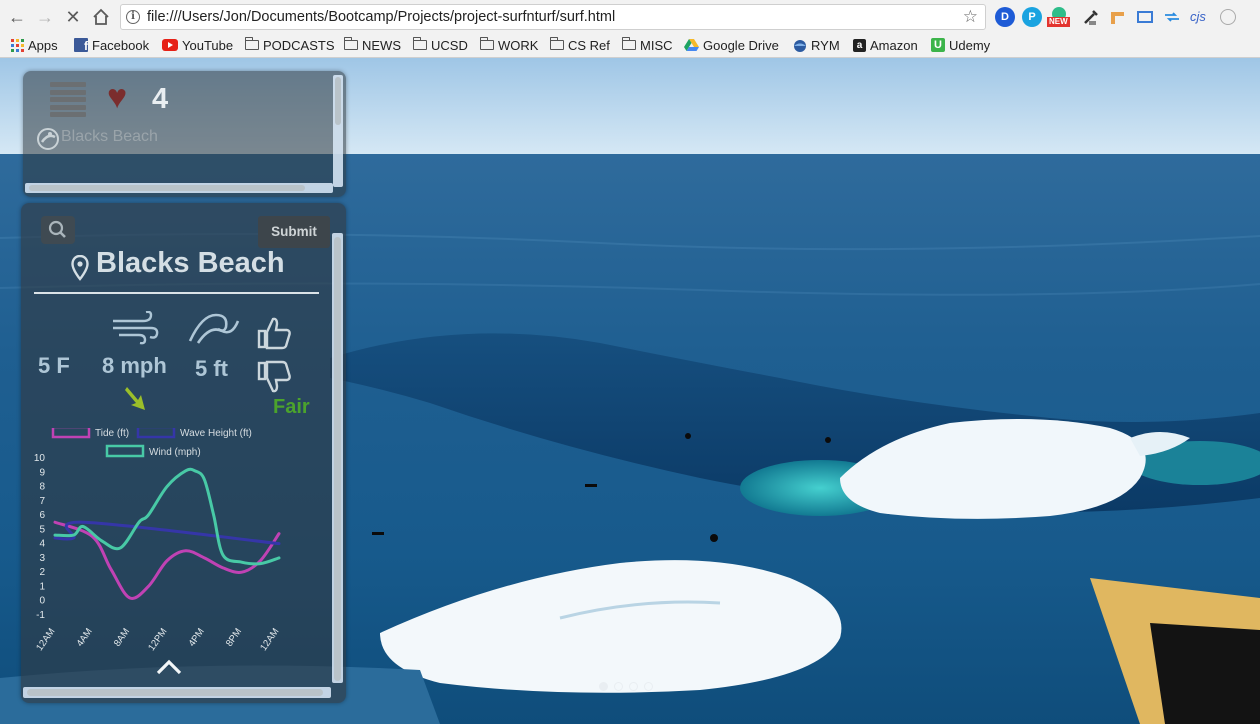 The image size is (1260, 724). I want to click on temperature-value: 5 F, so click(54, 365).